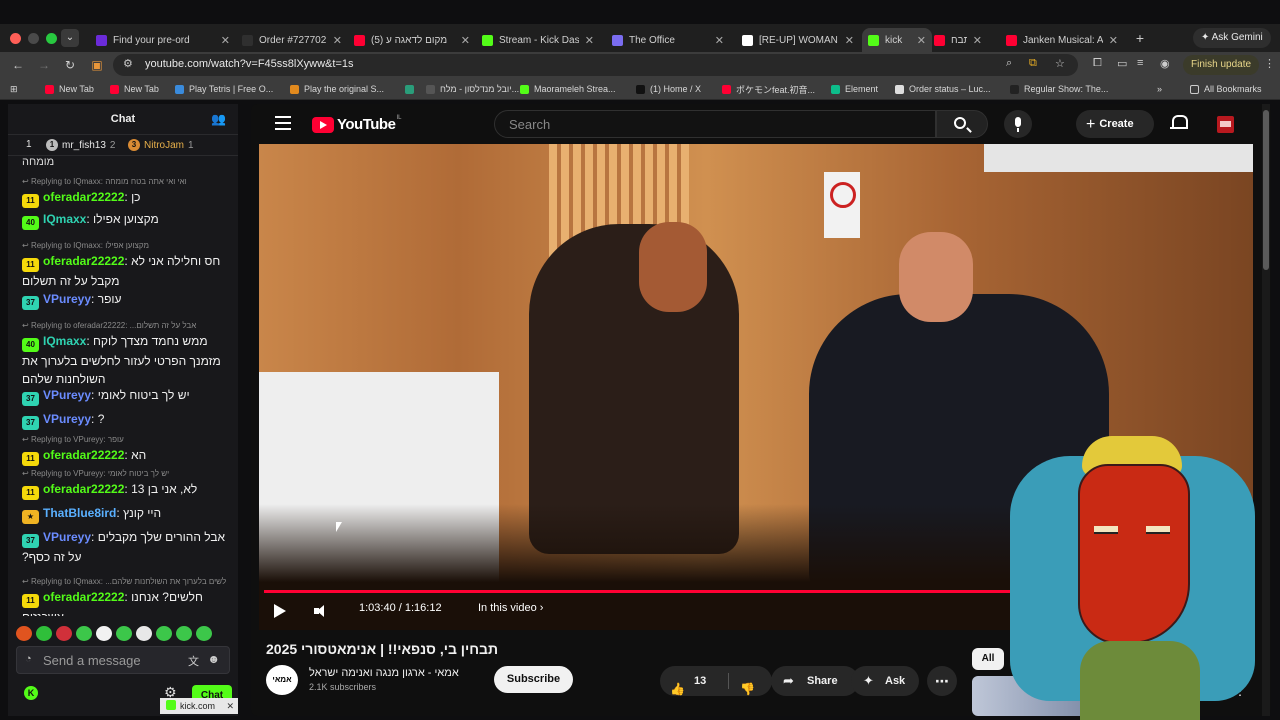 Image resolution: width=1280 pixels, height=720 pixels. I want to click on url-text: youtube.com/watch?v=F45ss8lXyww&t=1s, so click(249, 64).